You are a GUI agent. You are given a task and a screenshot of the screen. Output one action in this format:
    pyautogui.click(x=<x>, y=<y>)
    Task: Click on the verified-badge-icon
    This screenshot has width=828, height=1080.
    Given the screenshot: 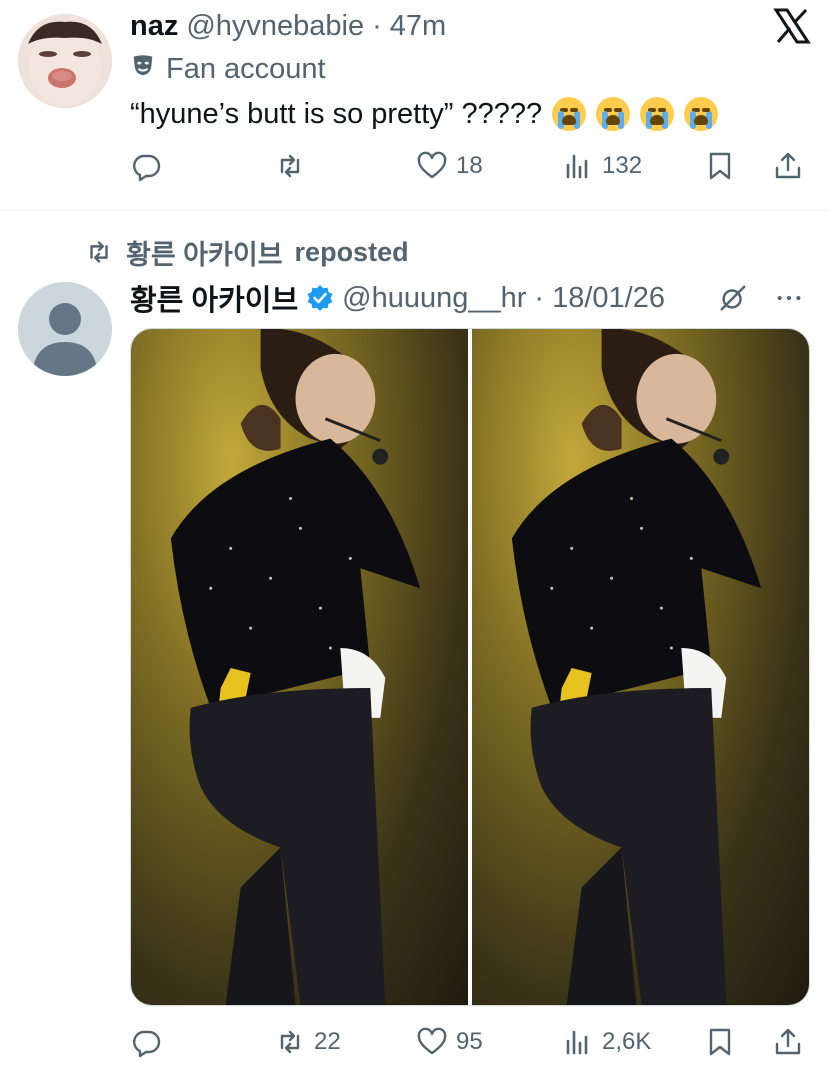 What is the action you would take?
    pyautogui.click(x=320, y=298)
    